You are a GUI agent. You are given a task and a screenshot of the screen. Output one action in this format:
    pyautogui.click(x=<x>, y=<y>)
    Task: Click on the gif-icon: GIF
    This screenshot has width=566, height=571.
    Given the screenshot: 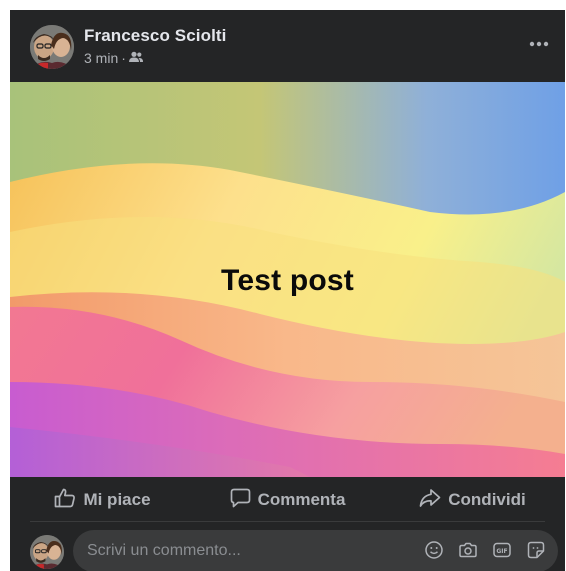 What is the action you would take?
    pyautogui.click(x=502, y=550)
    